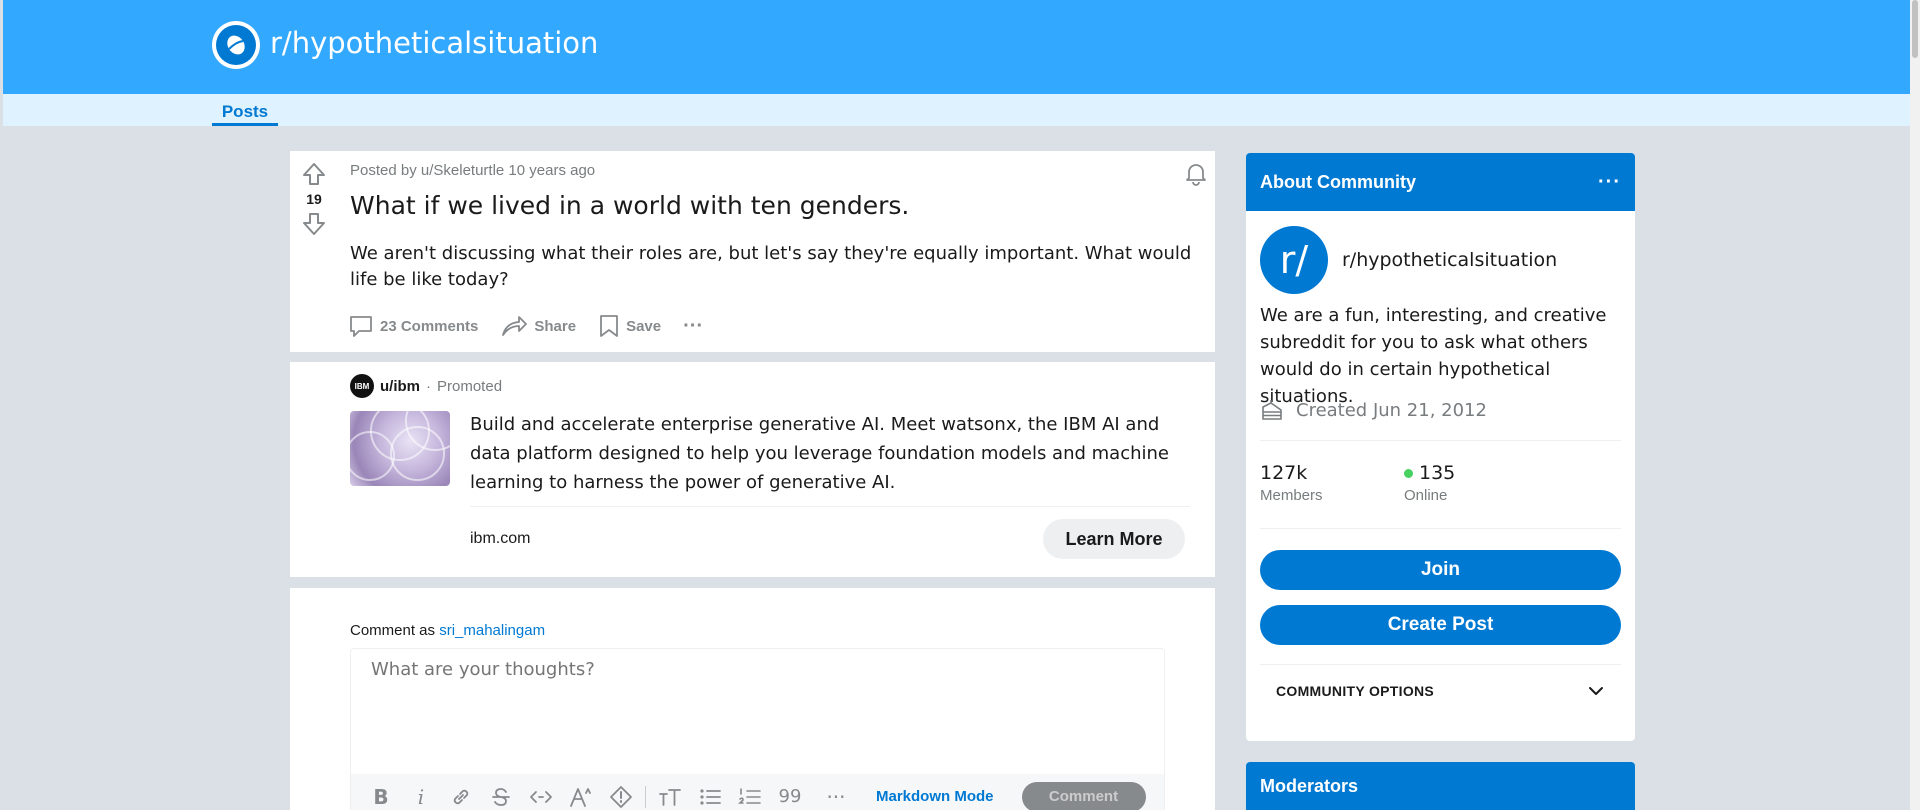 The height and width of the screenshot is (810, 1920). I want to click on more-options-button: ···, so click(693, 326).